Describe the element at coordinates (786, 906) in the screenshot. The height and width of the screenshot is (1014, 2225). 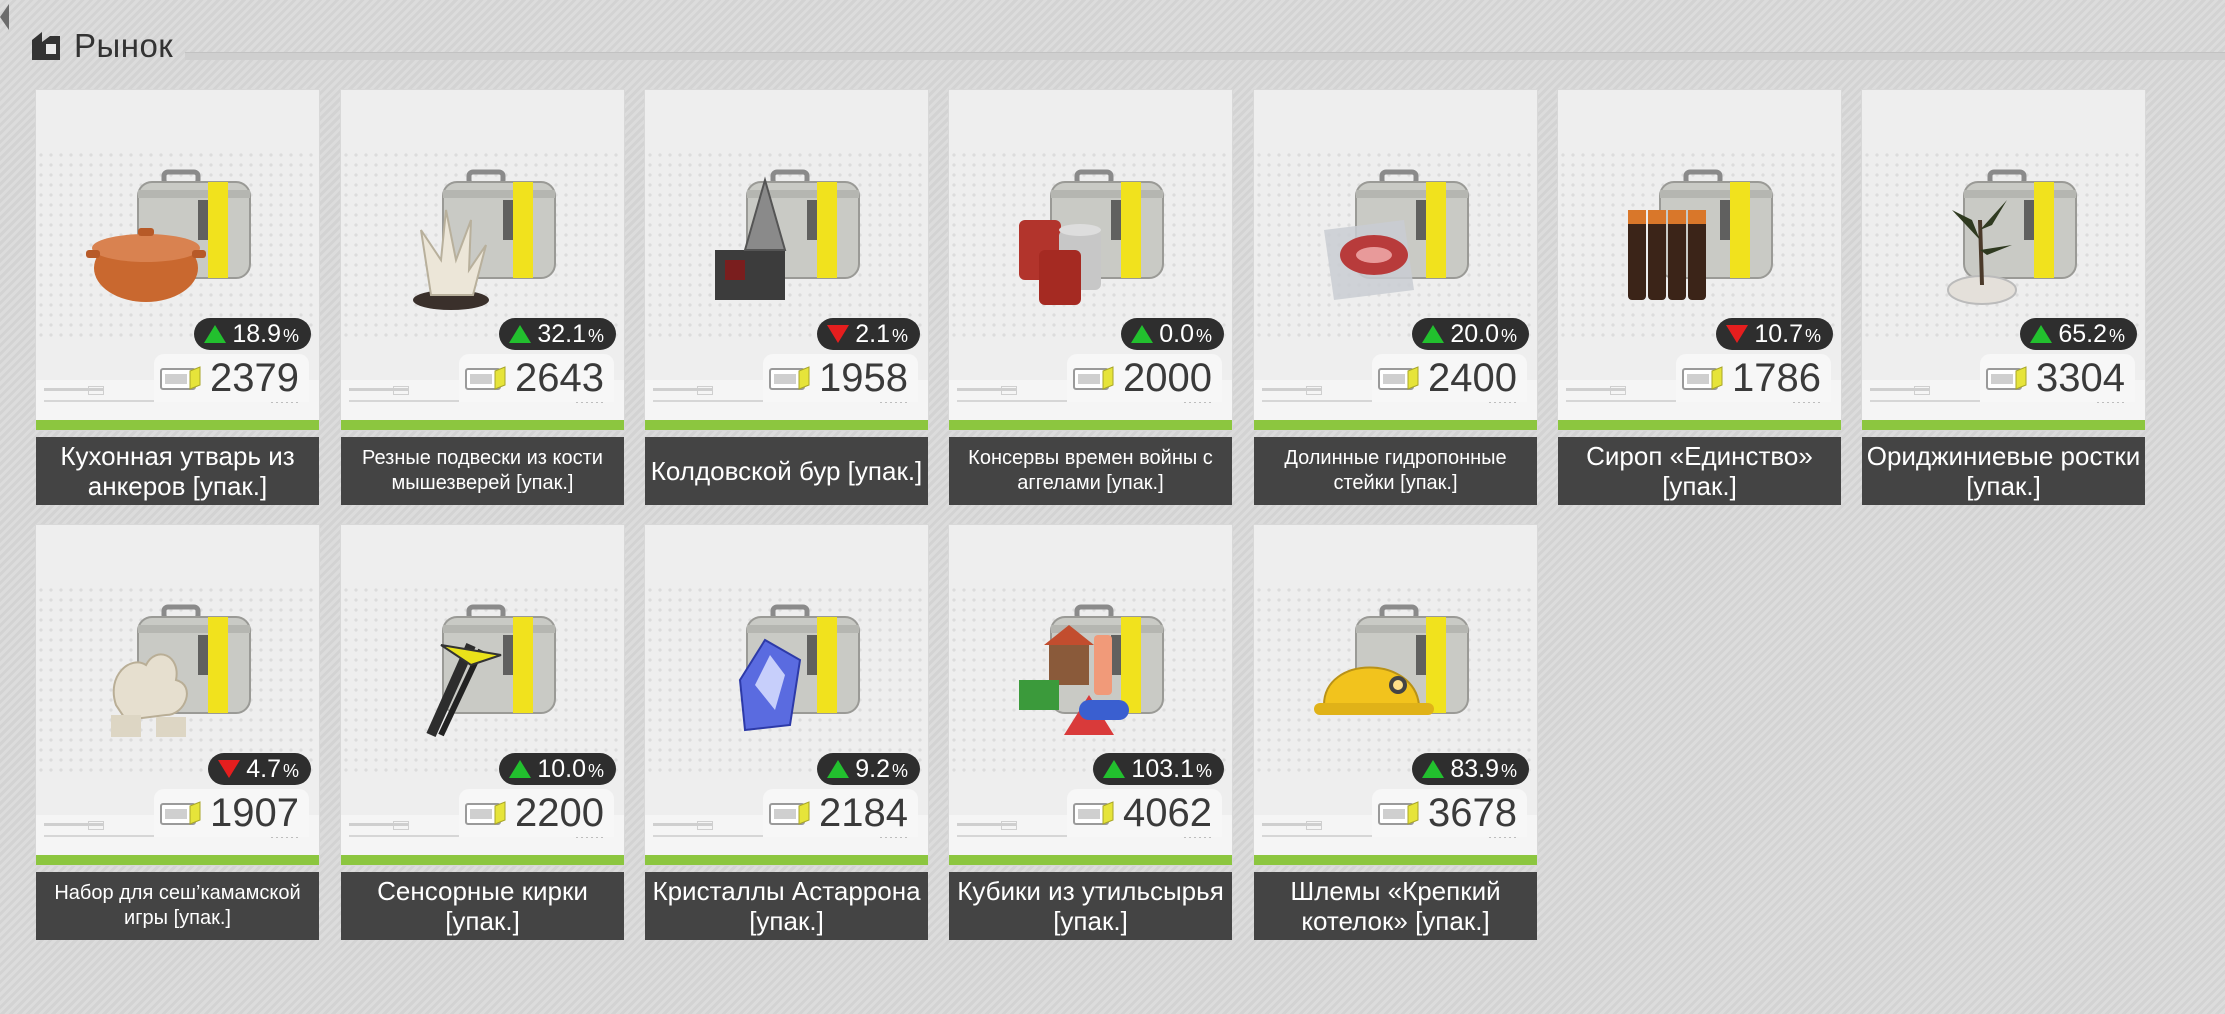
I see `item-name: Кристаллы Астаррона [упак.]` at that location.